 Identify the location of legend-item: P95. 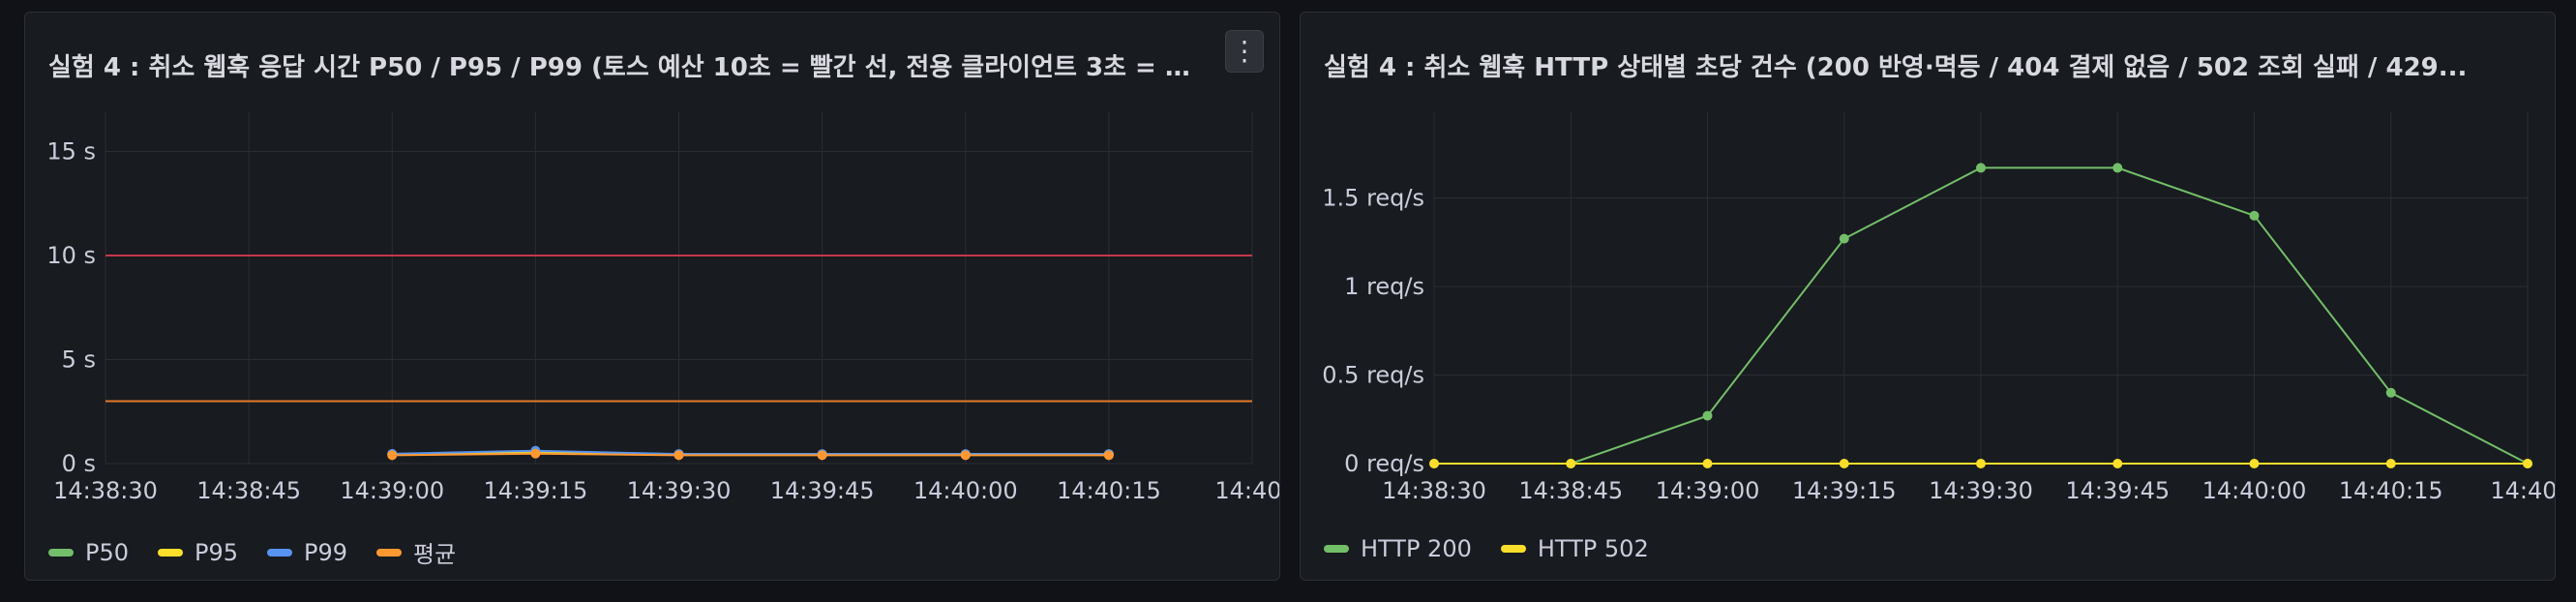
(198, 552).